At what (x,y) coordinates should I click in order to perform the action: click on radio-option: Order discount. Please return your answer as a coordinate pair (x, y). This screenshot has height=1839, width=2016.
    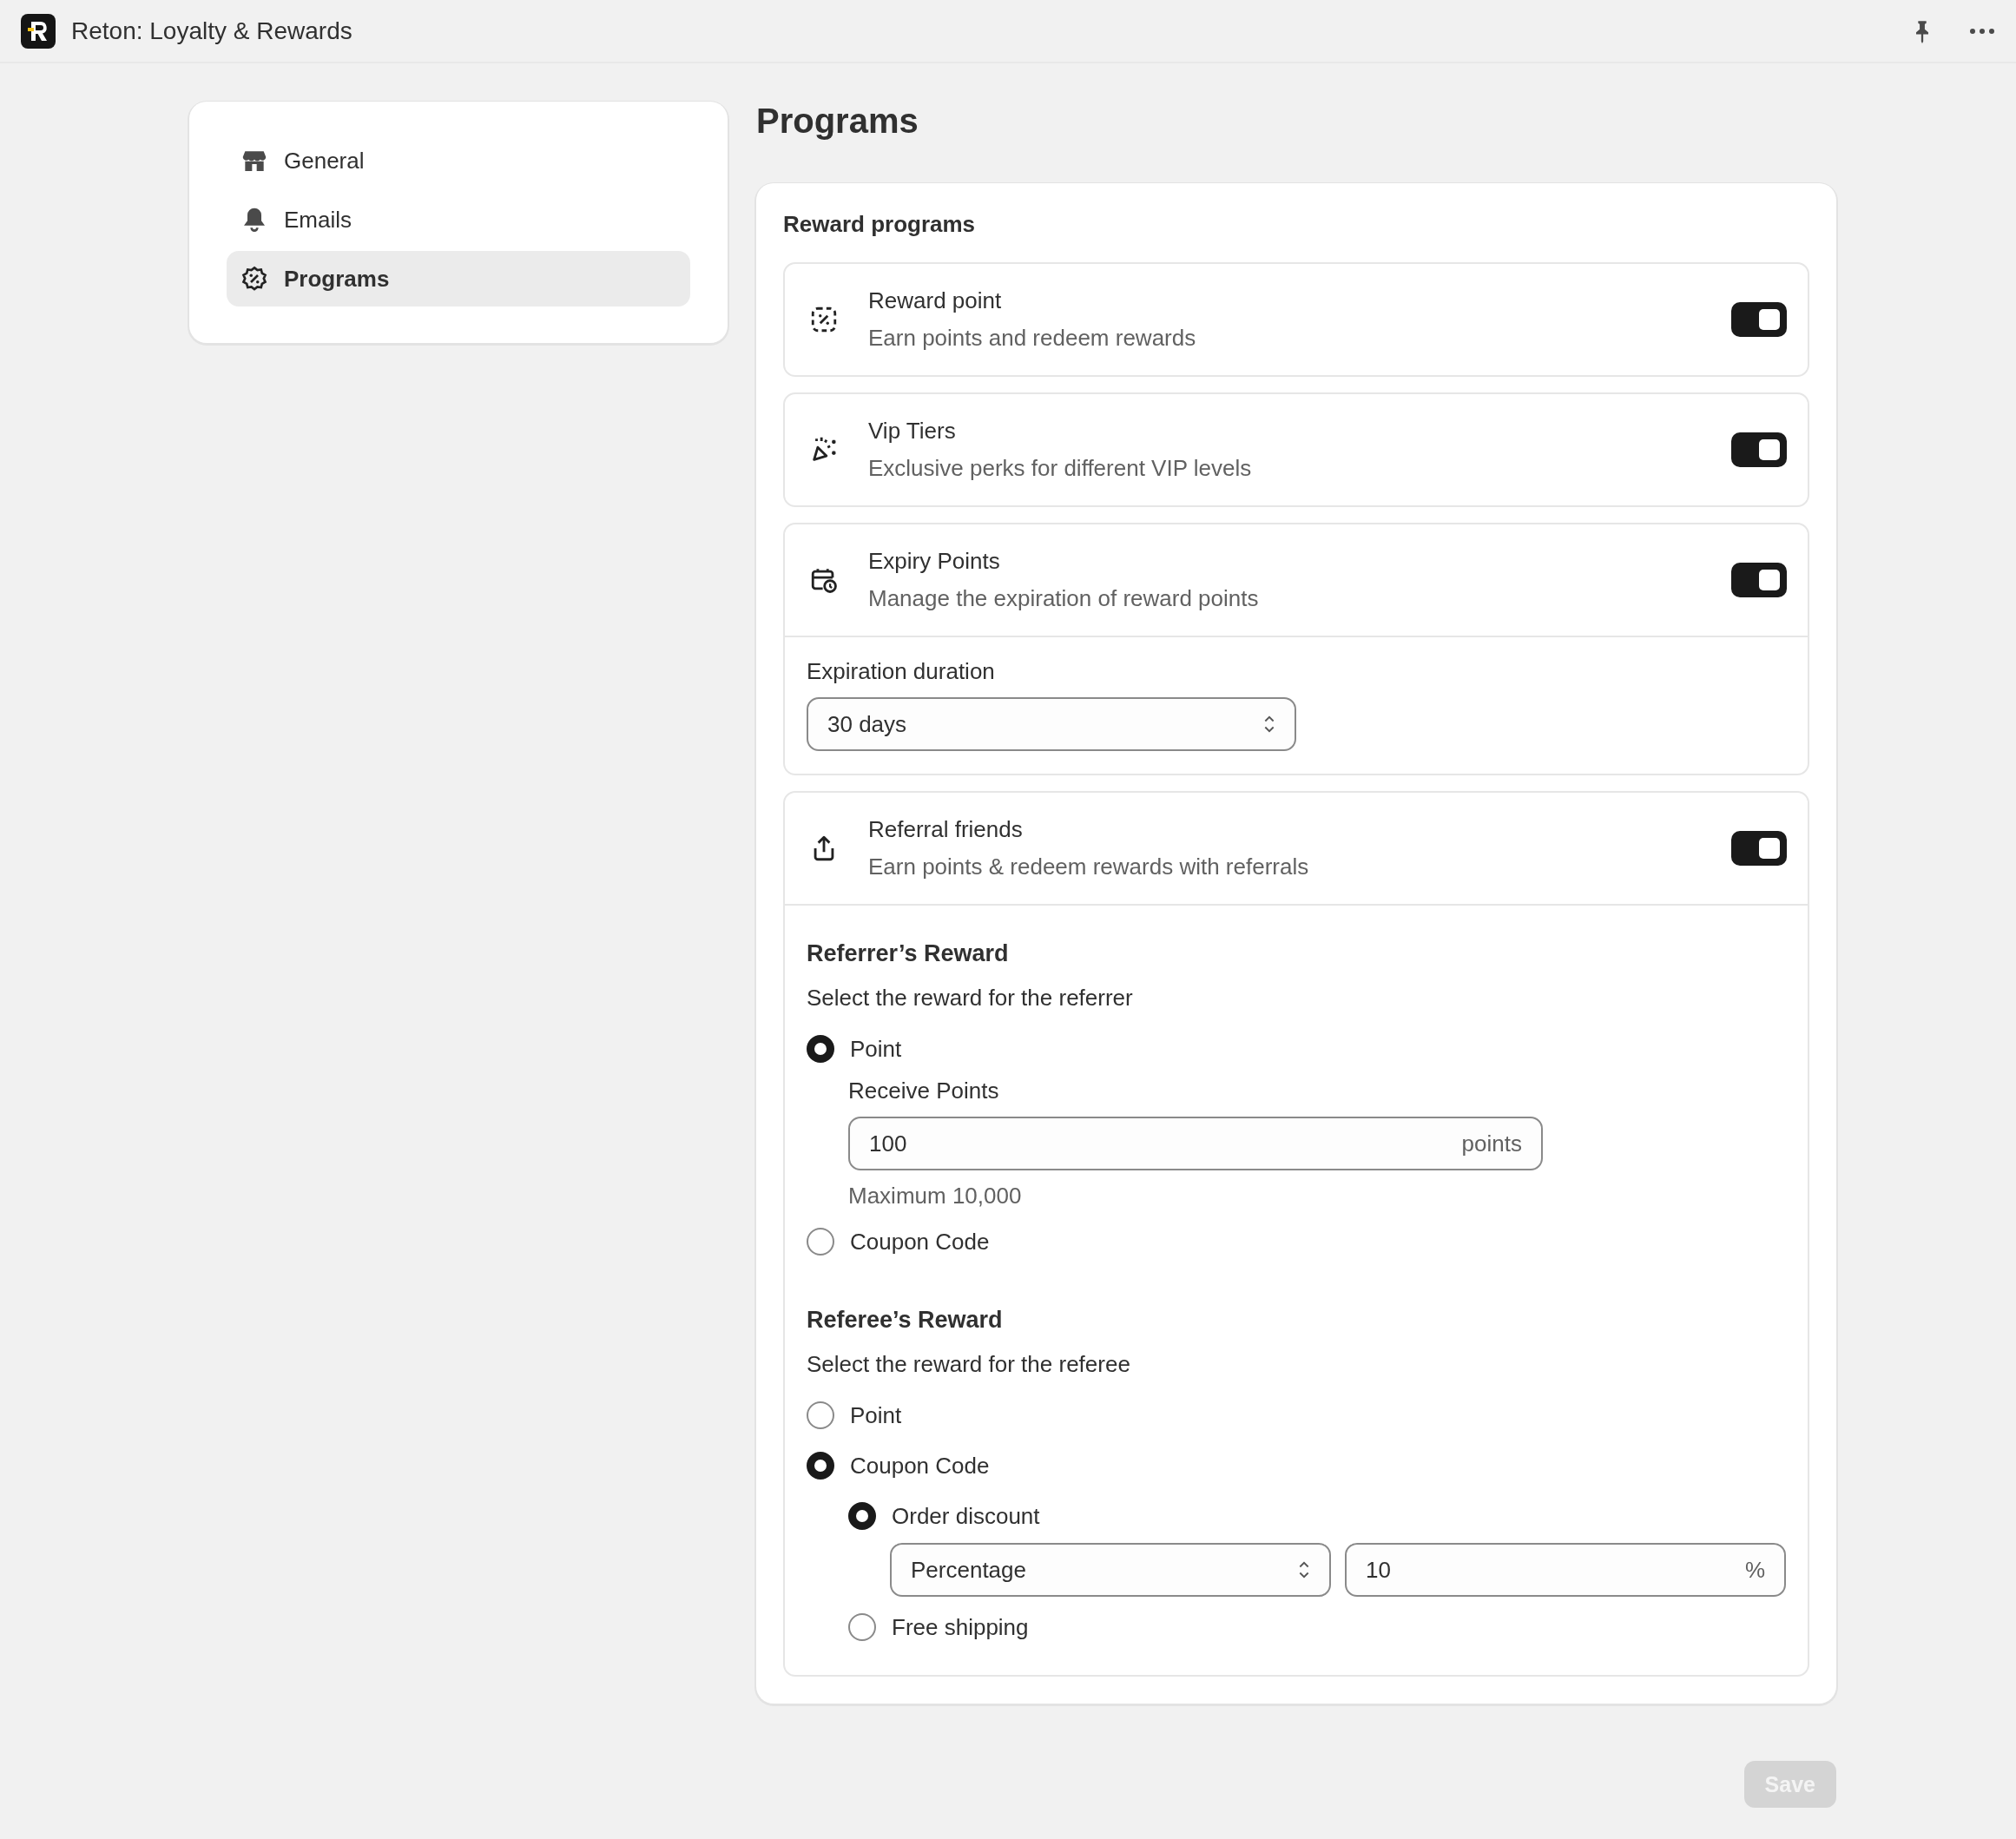
    Looking at the image, I should click on (1317, 1516).